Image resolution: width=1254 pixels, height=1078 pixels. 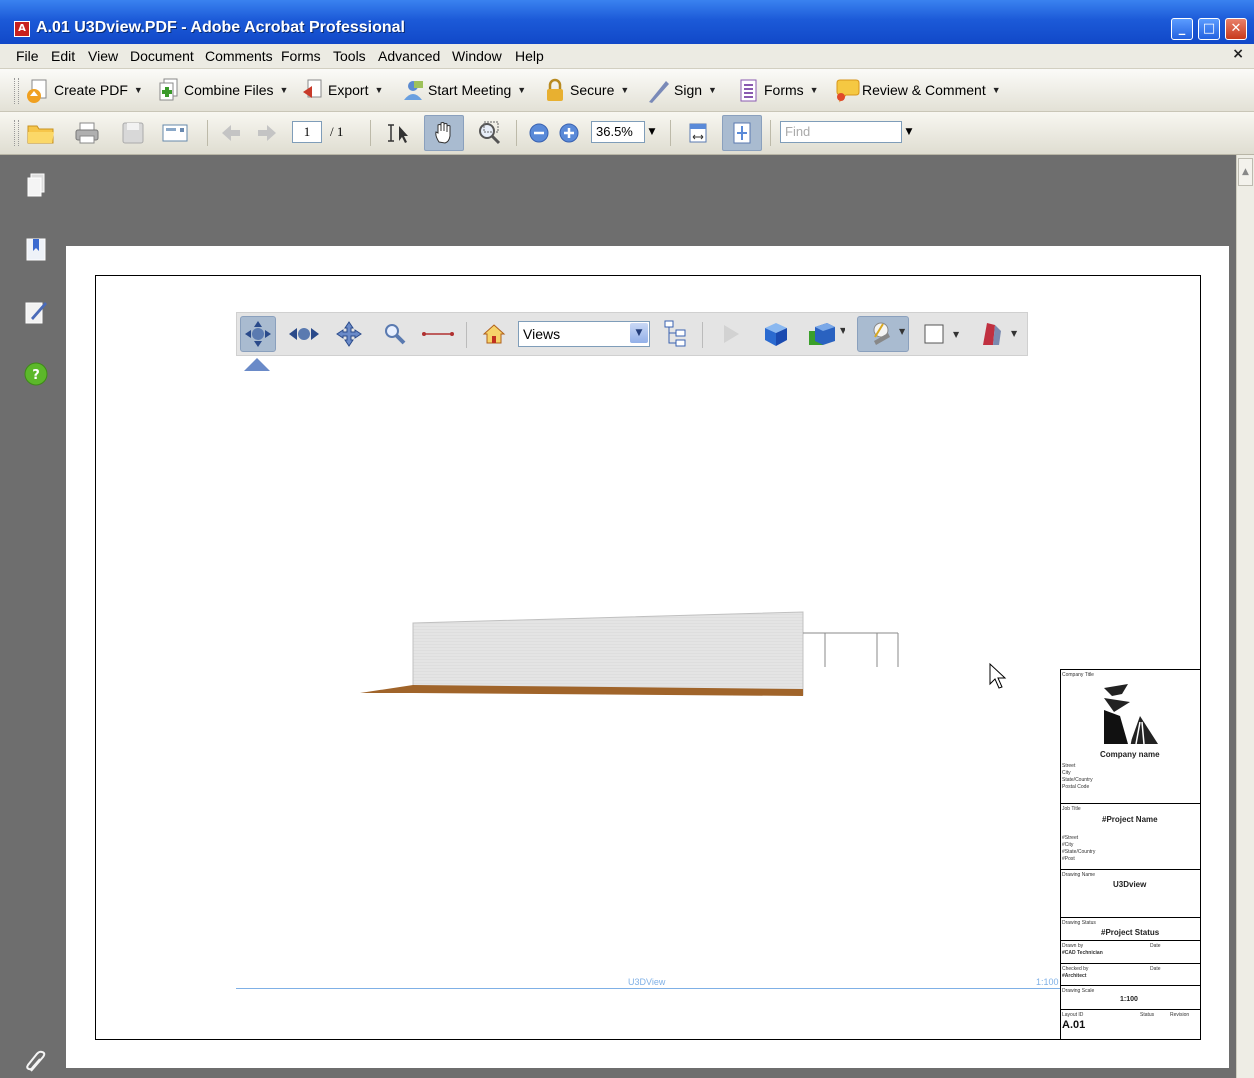 I want to click on minus-circle-icon, so click(x=539, y=133).